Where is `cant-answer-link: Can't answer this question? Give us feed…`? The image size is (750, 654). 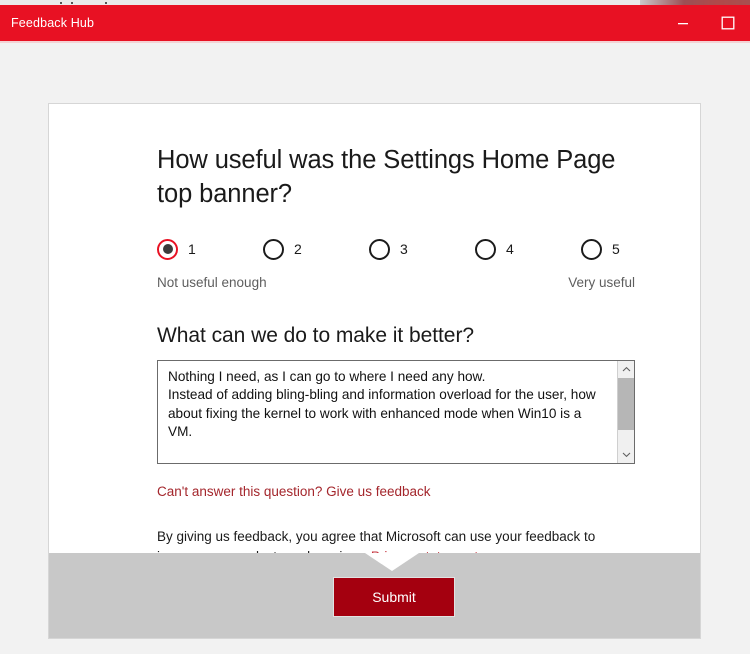
cant-answer-link: Can't answer this question? Give us feed… is located at coordinates (293, 491).